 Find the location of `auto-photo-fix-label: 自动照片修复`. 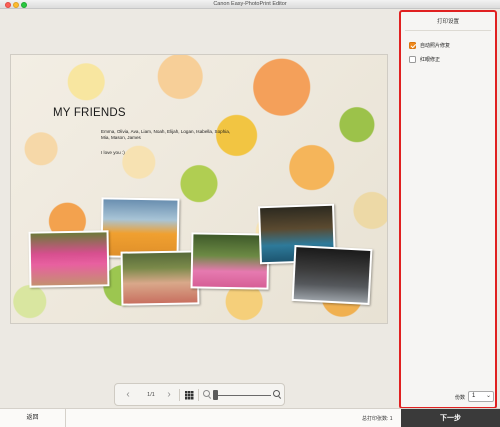

auto-photo-fix-label: 自动照片修复 is located at coordinates (435, 45).